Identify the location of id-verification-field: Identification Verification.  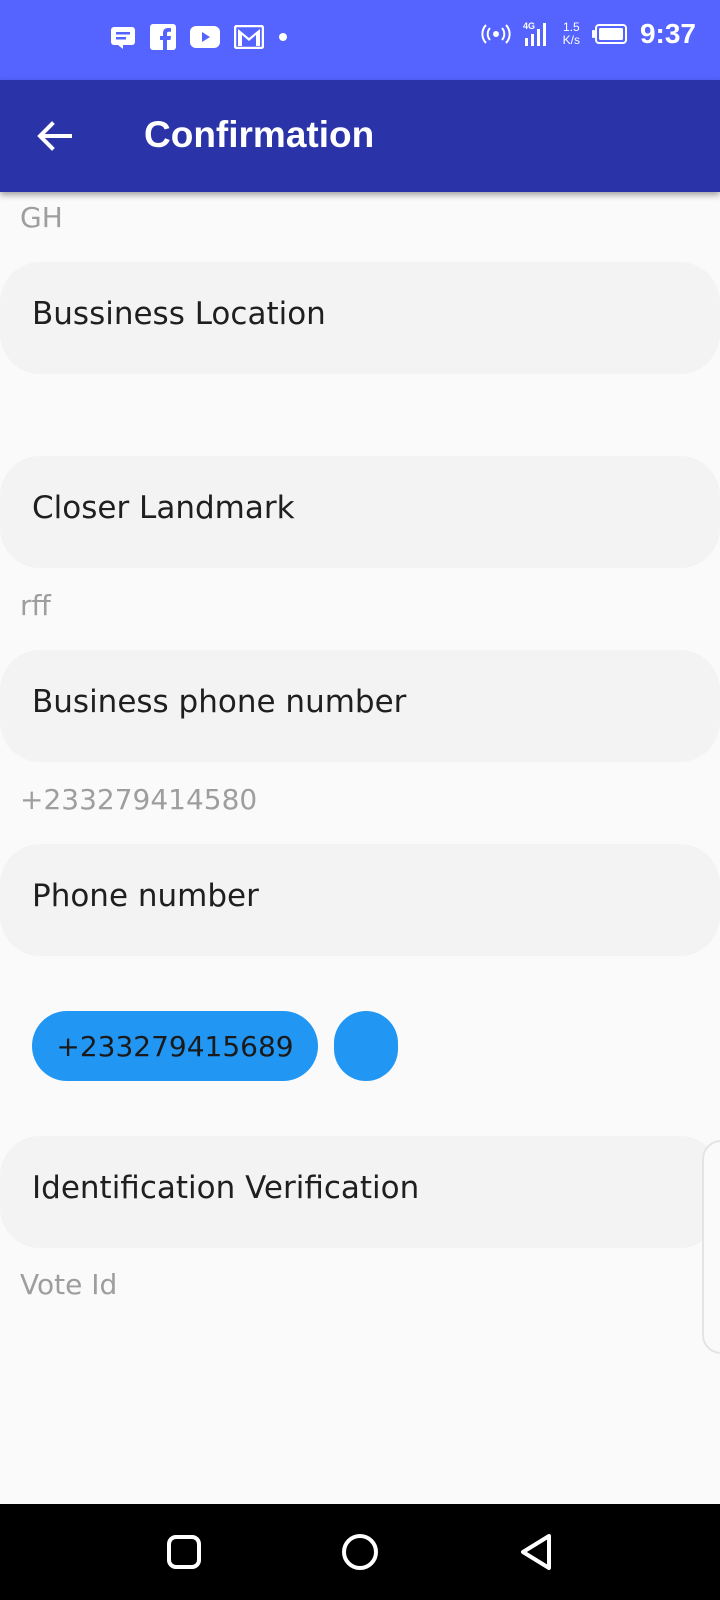
(360, 1192).